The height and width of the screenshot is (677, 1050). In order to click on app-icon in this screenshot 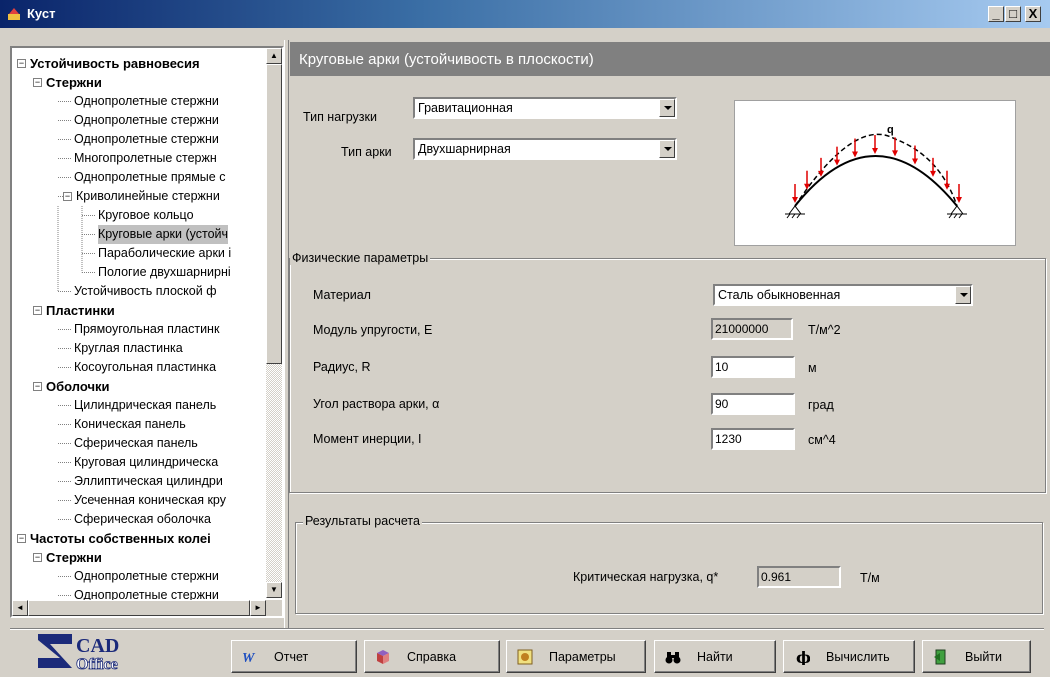, I will do `click(14, 14)`.